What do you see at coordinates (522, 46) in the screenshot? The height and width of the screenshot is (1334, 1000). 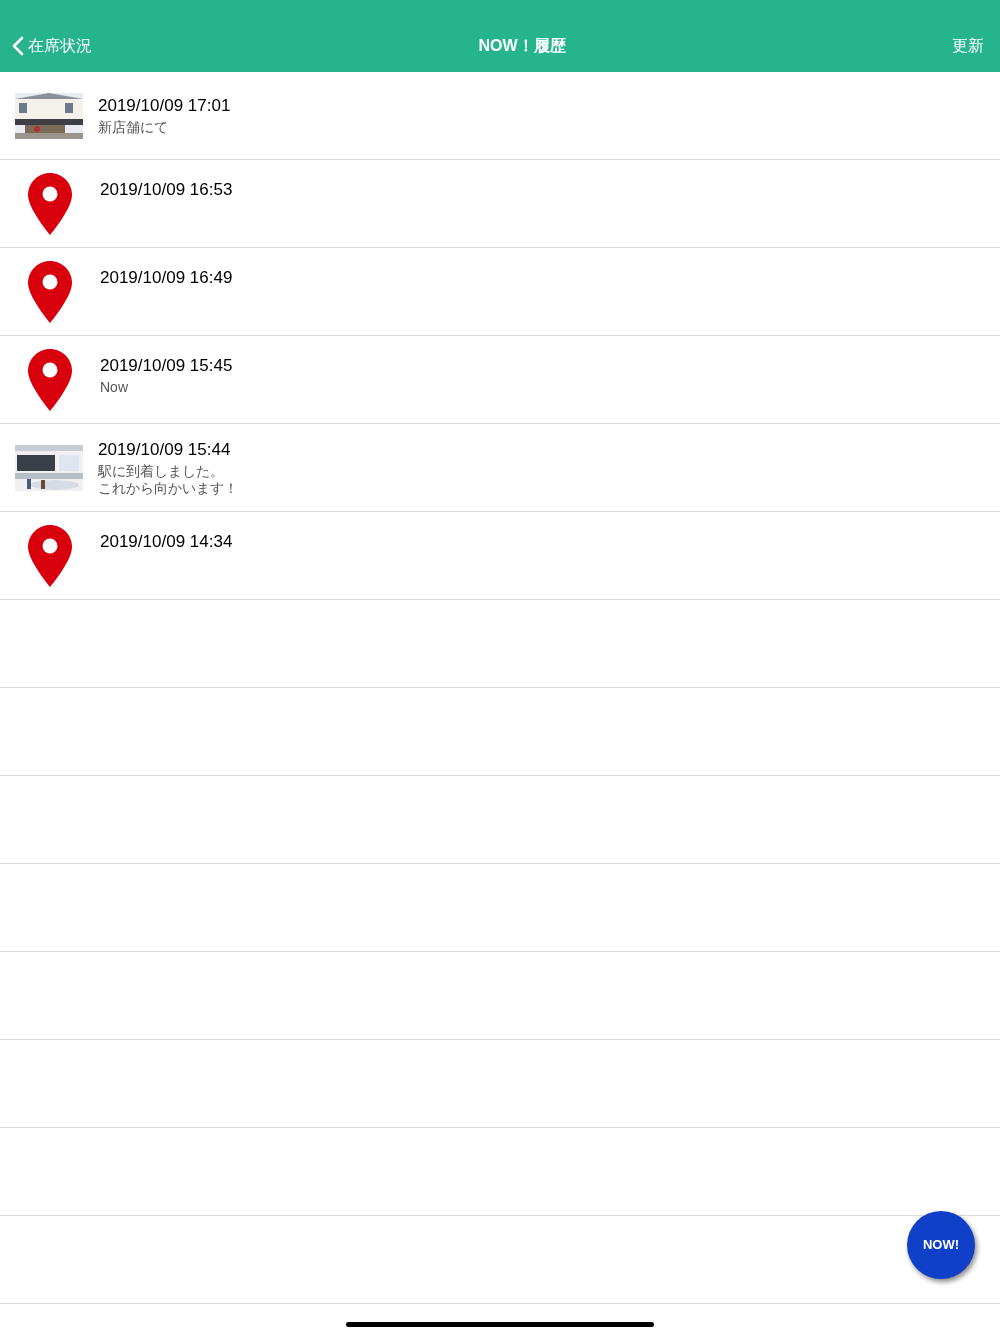 I see `screen-title: NOW！履歴` at bounding box center [522, 46].